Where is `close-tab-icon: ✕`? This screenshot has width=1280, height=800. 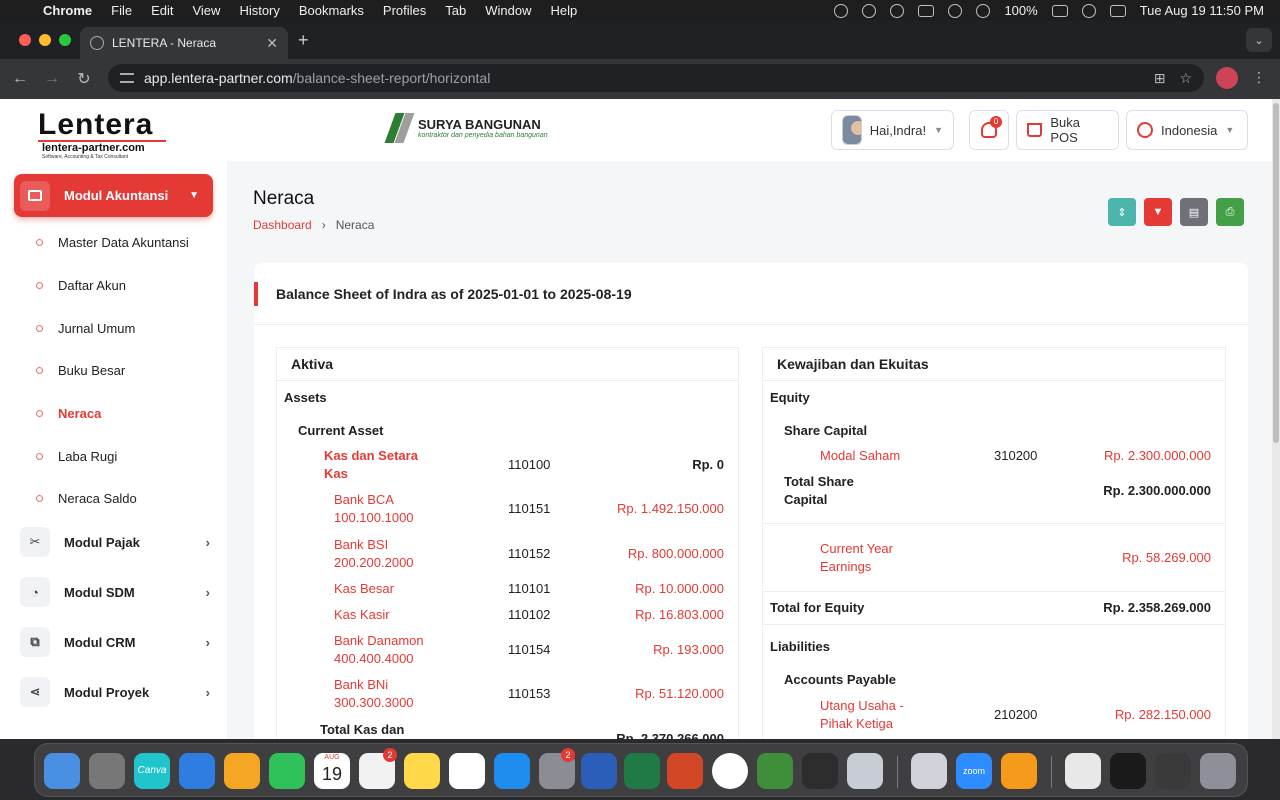
close-tab-icon: ✕ is located at coordinates (272, 43).